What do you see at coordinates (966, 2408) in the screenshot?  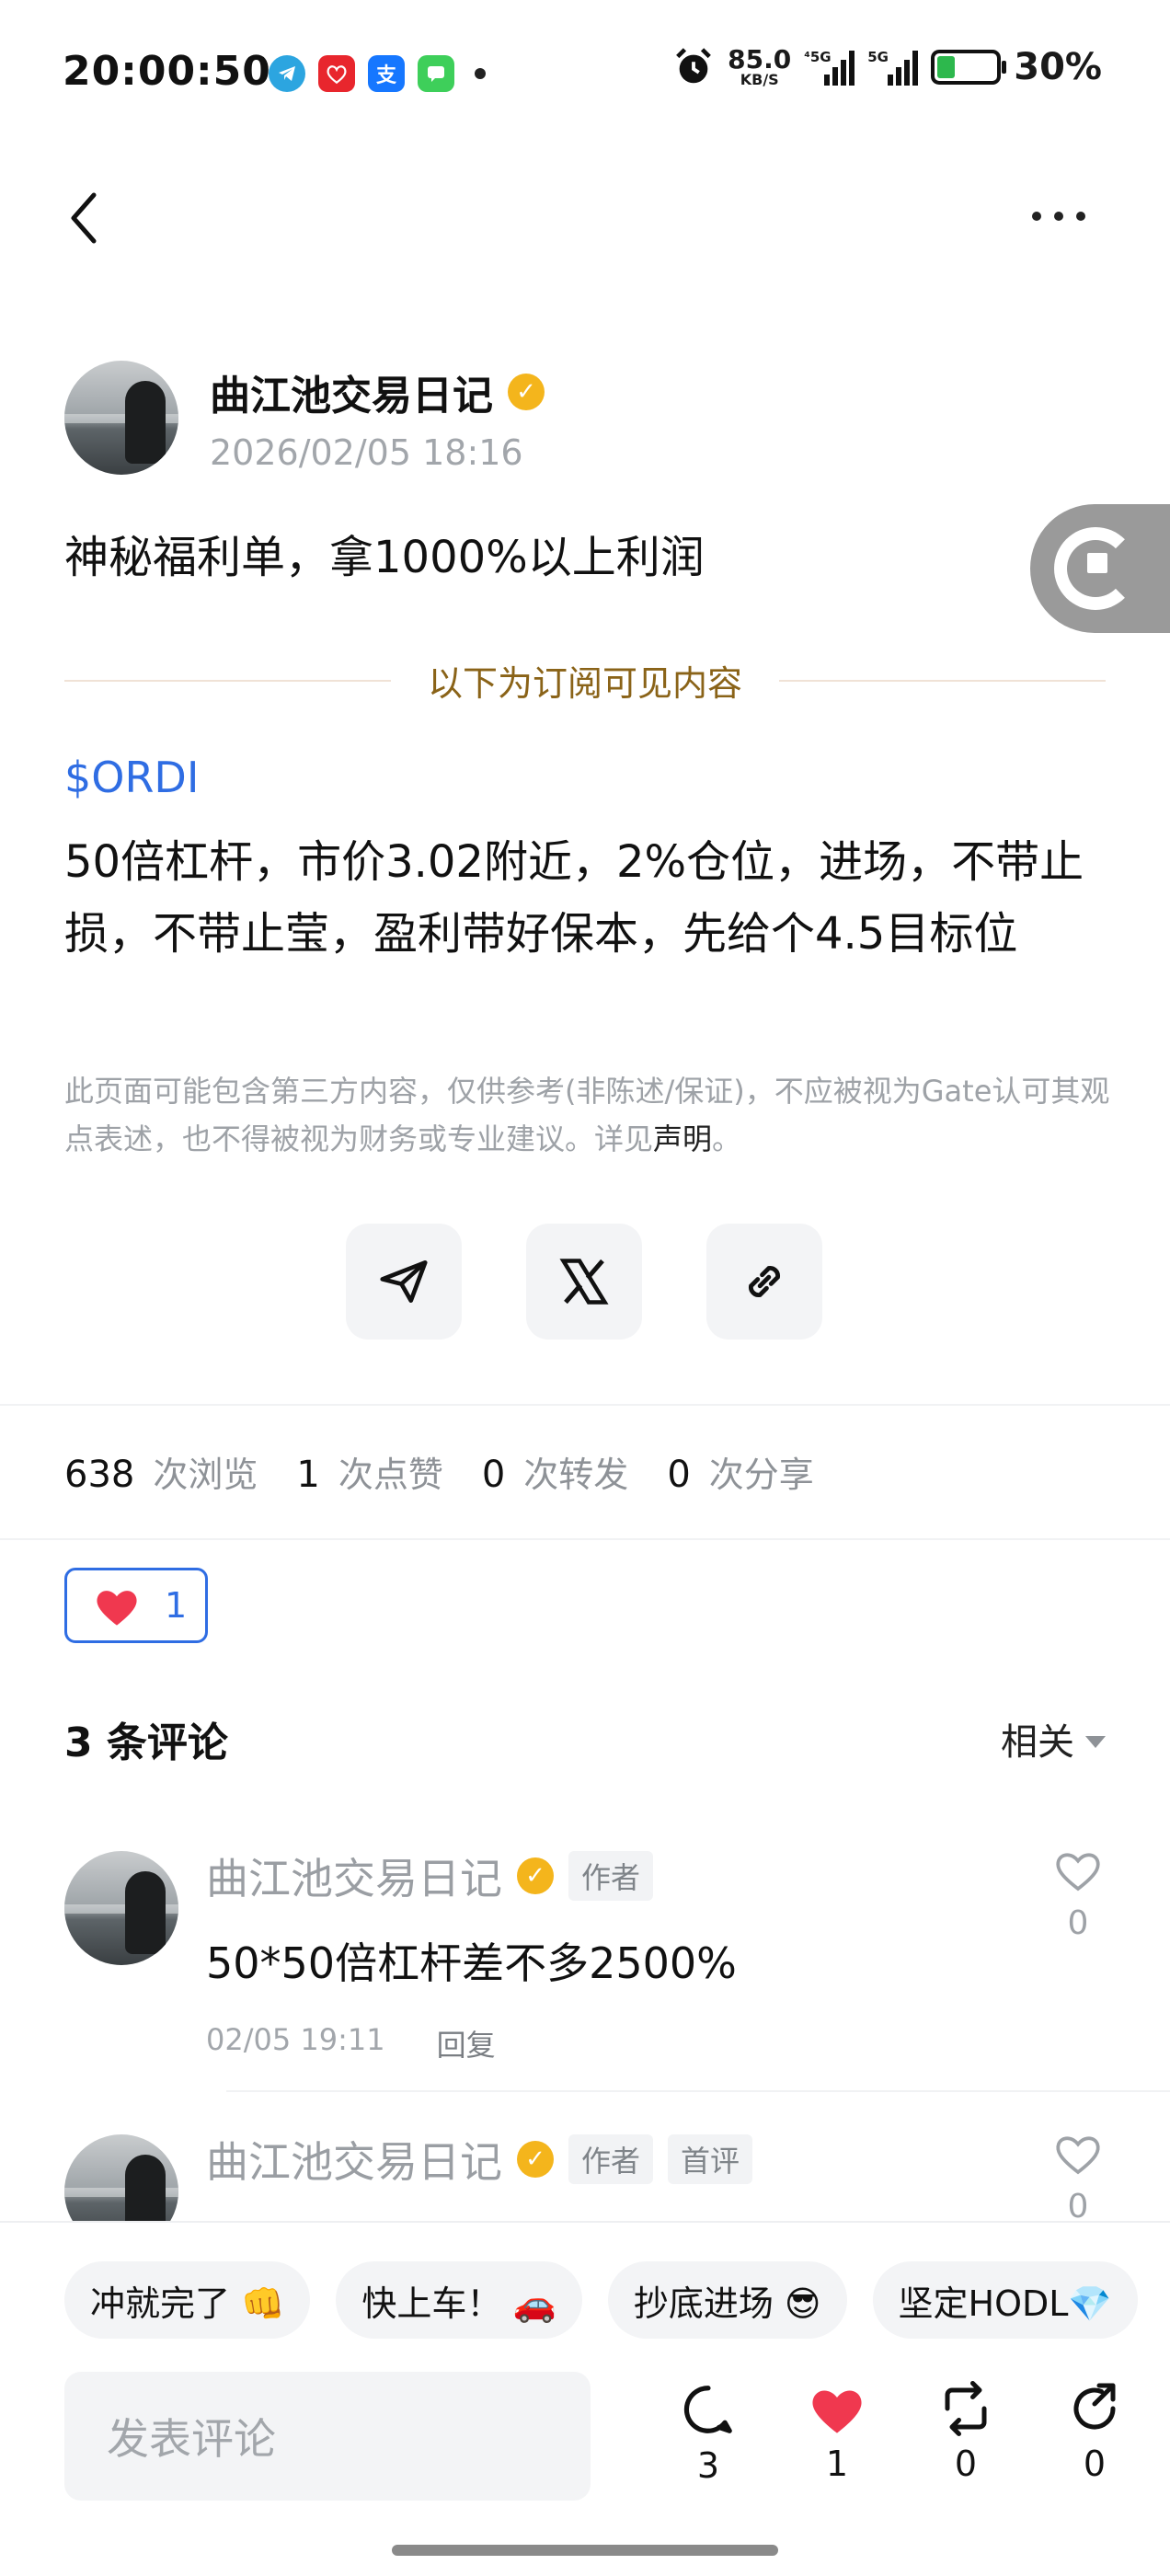 I see `repost-icon` at bounding box center [966, 2408].